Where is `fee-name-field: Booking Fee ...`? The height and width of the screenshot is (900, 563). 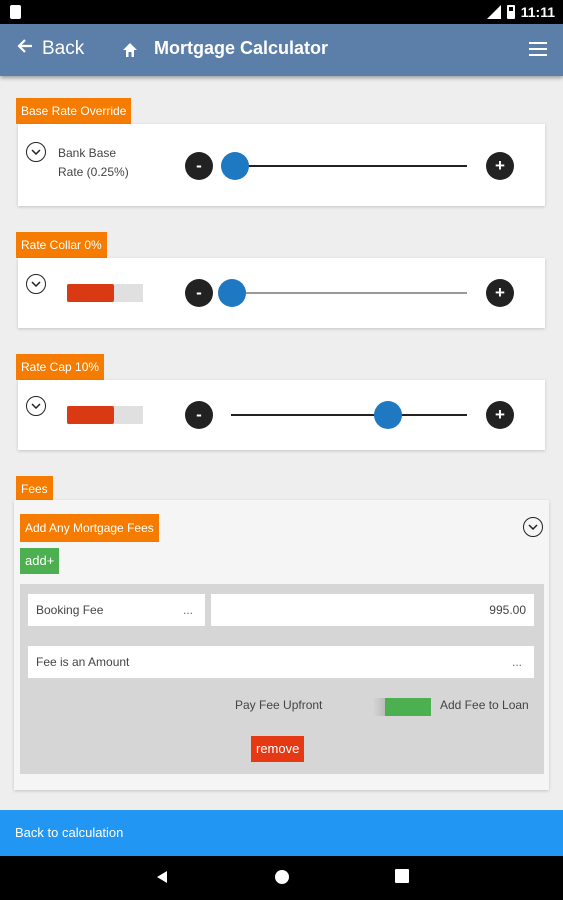 fee-name-field: Booking Fee ... is located at coordinates (116, 610).